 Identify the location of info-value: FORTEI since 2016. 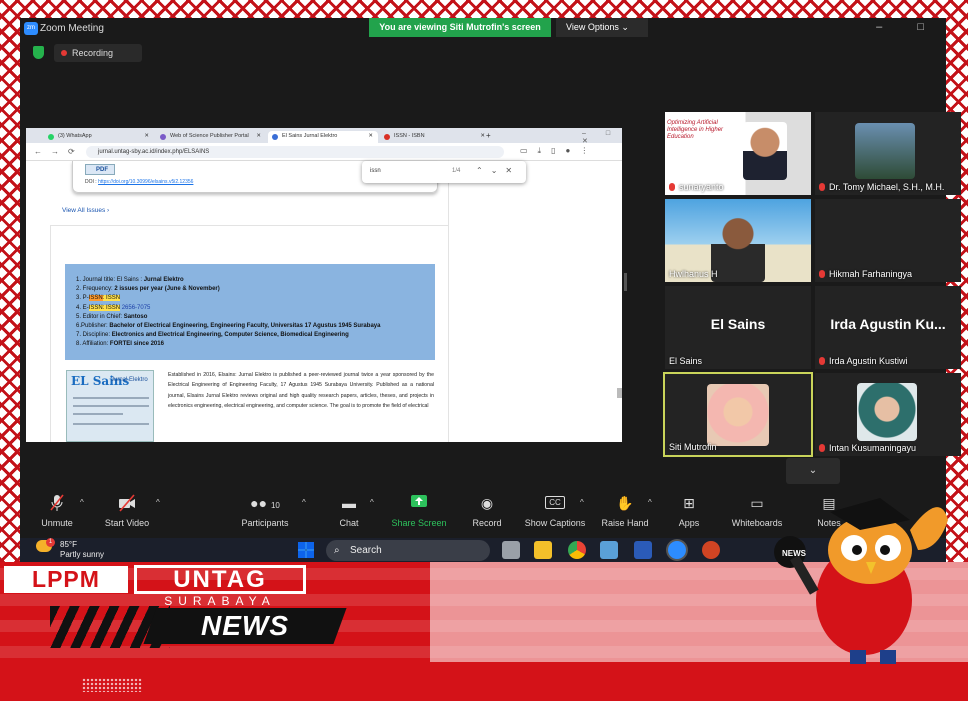
(136, 344).